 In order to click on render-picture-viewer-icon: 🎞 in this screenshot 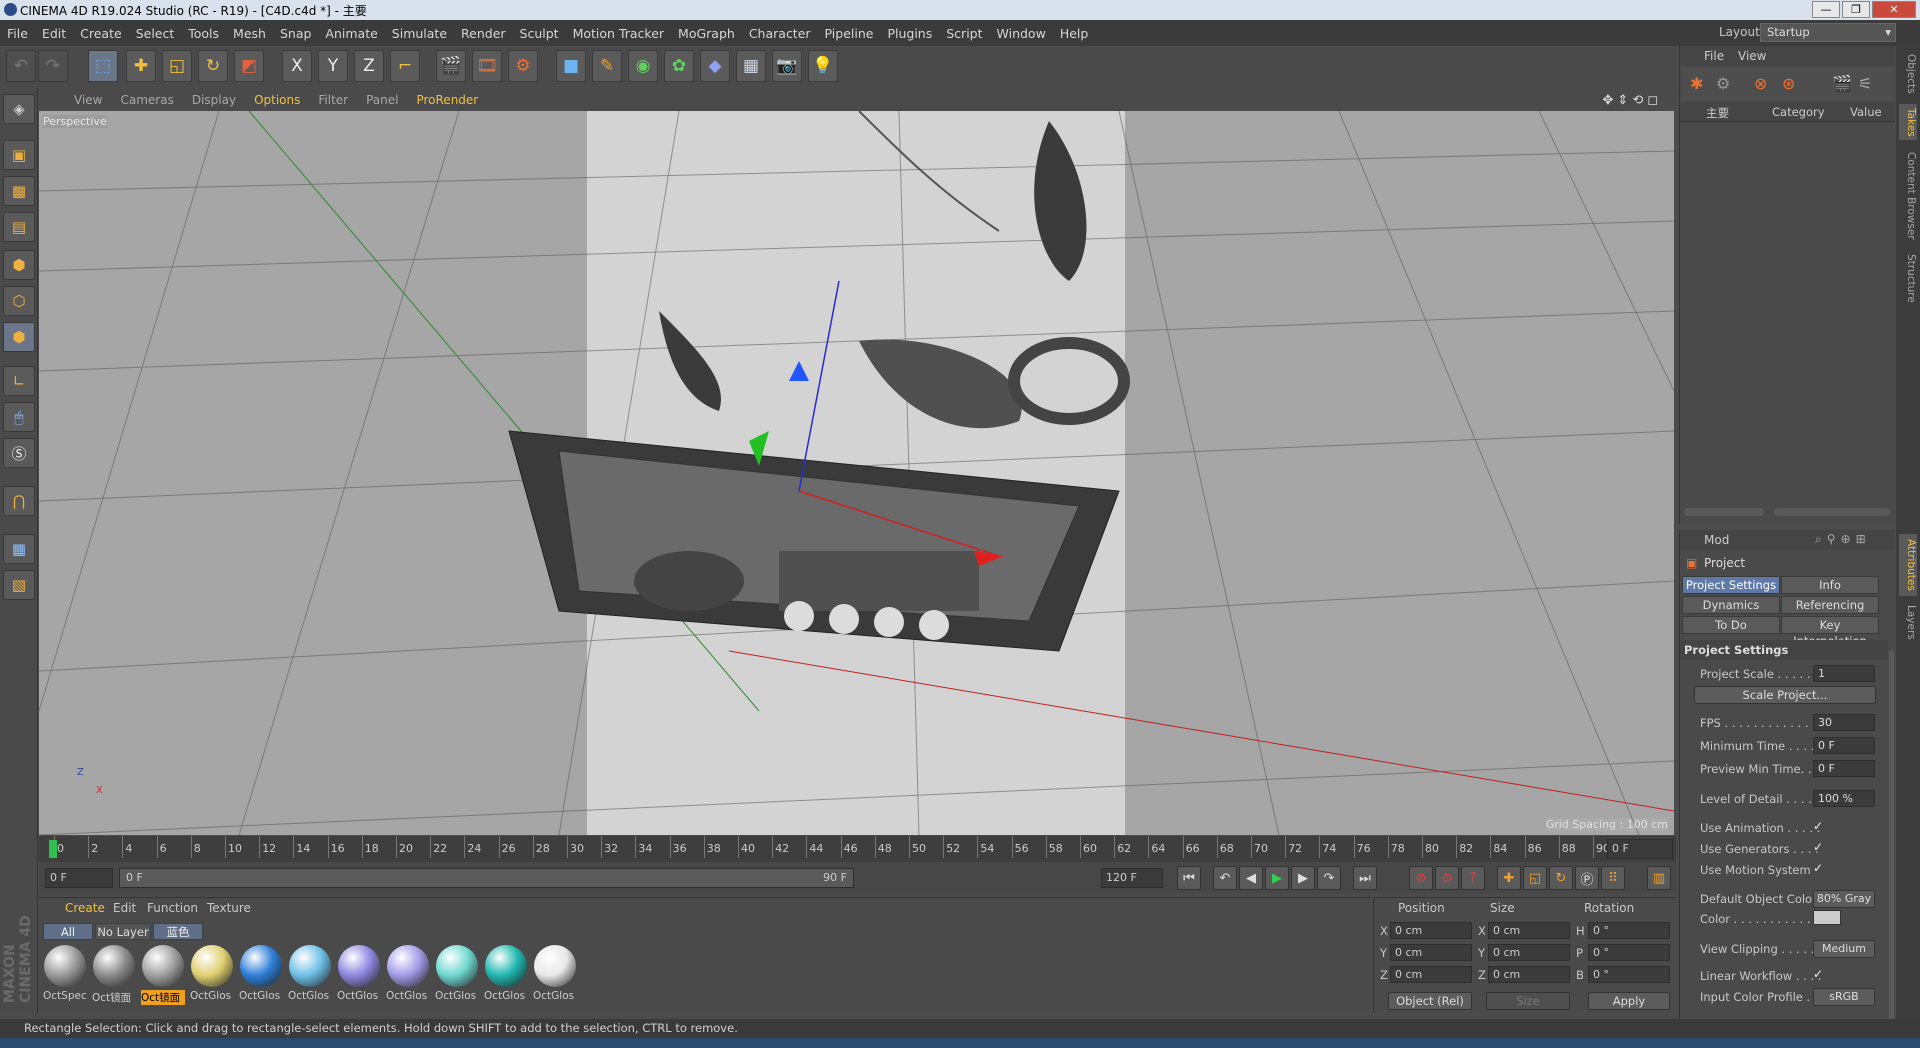, I will do `click(487, 66)`.